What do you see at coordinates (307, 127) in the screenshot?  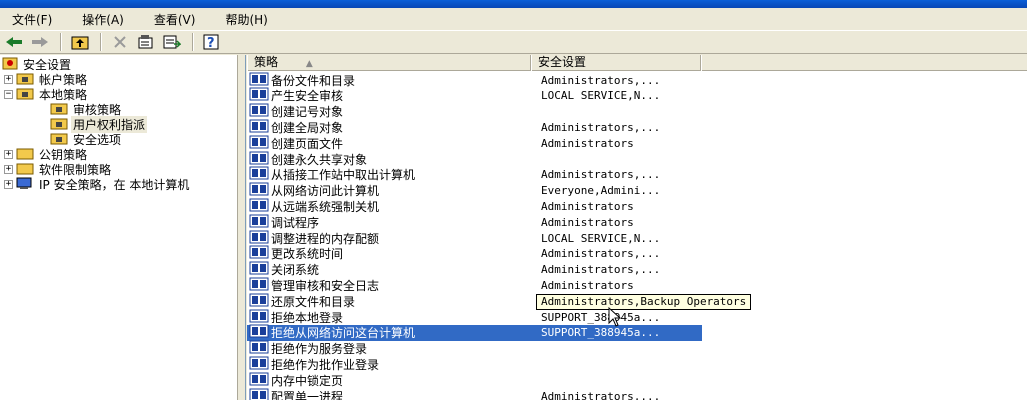 I see `policy-name: 创建全局对象` at bounding box center [307, 127].